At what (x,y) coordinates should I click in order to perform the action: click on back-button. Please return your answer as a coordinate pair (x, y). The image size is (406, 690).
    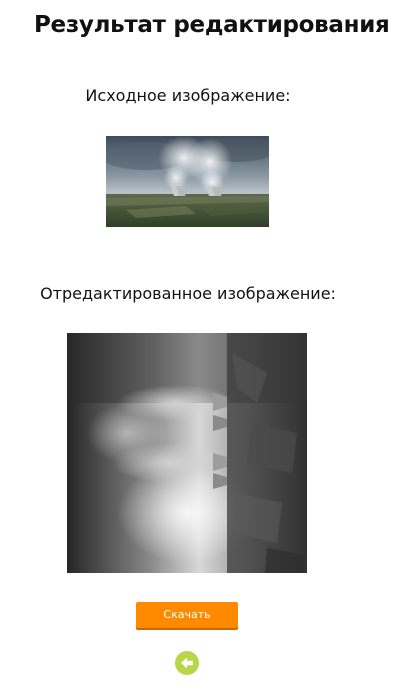
    Looking at the image, I should click on (187, 663).